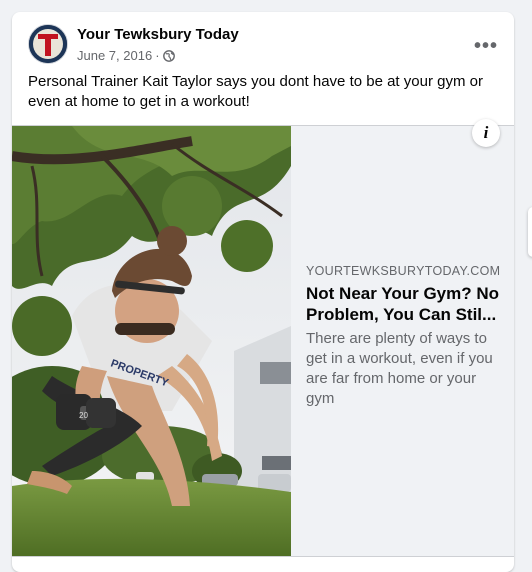 Image resolution: width=532 pixels, height=572 pixels. Describe the element at coordinates (168, 55) in the screenshot. I see `globe-icon` at that location.